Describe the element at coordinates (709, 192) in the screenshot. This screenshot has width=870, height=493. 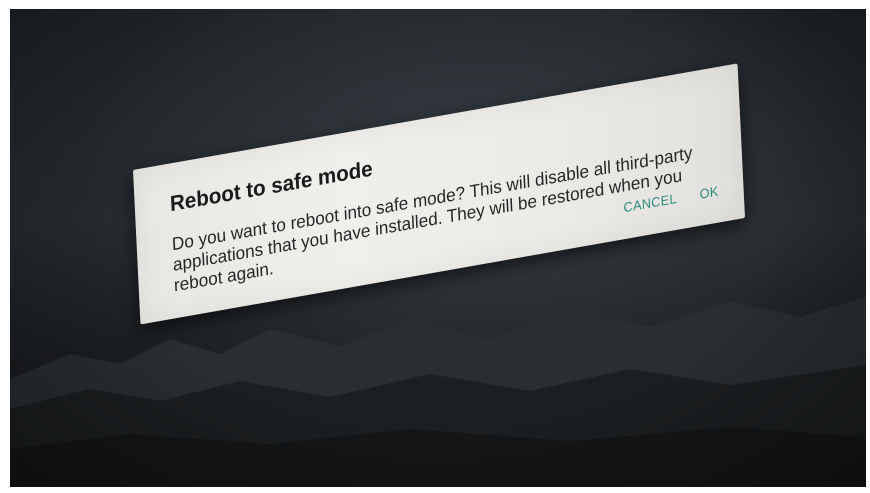
I see `ok-button: OK` at that location.